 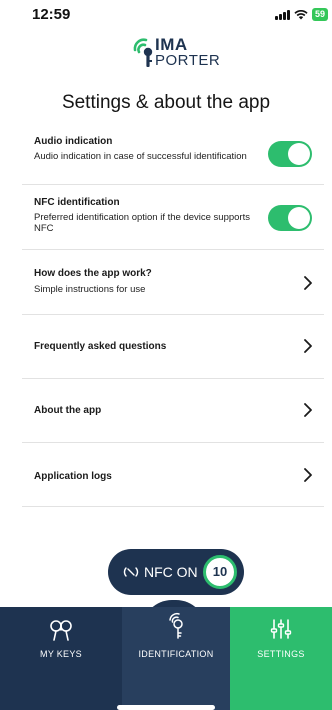 What do you see at coordinates (73, 476) in the screenshot?
I see `menu-item-title: Application logs` at bounding box center [73, 476].